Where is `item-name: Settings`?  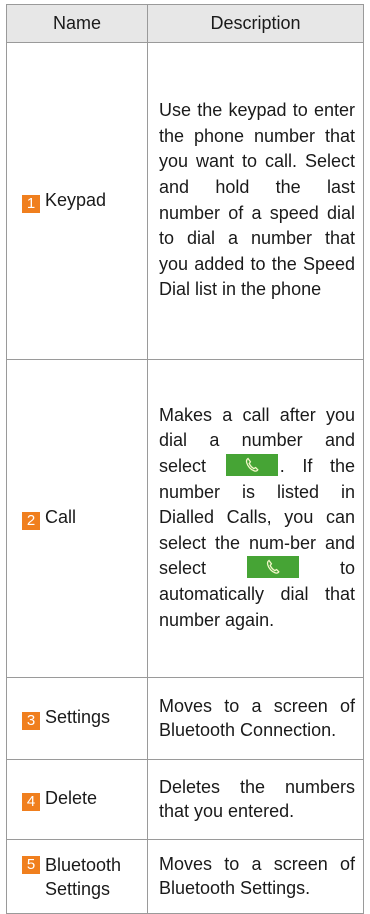
item-name: Settings is located at coordinates (78, 717).